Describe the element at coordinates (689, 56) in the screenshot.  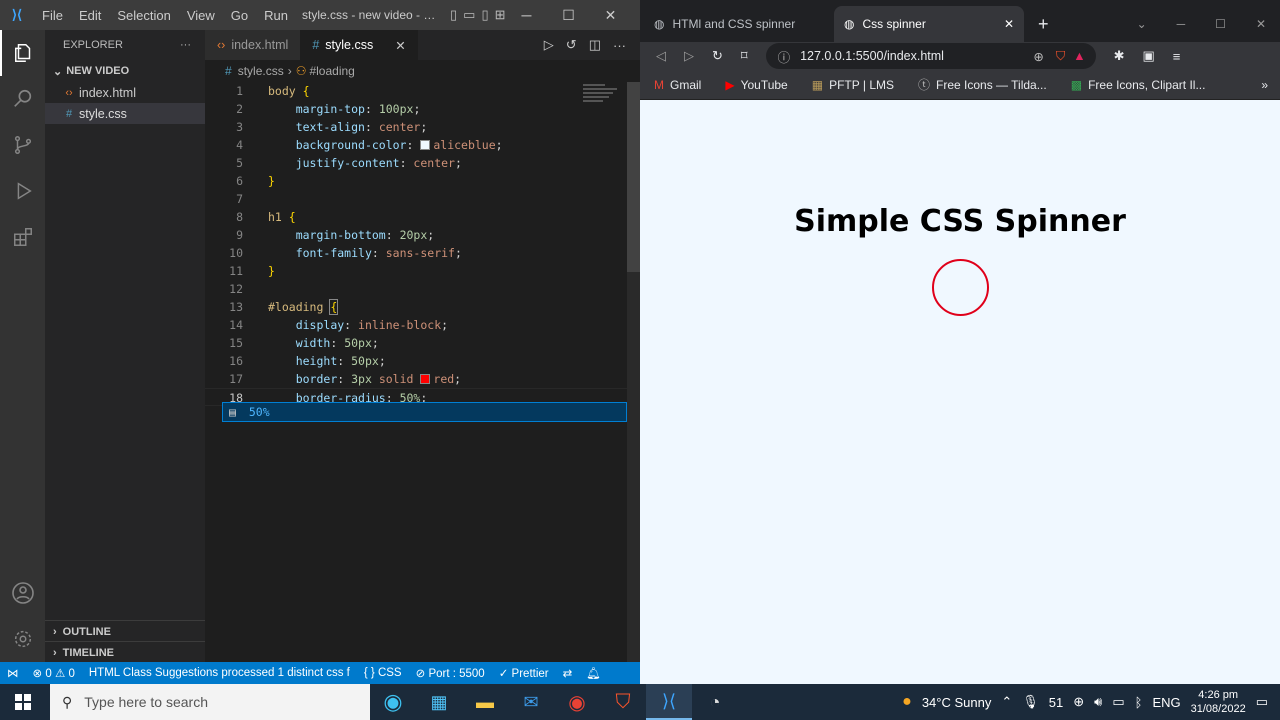
I see `forward-icon: ▷` at that location.